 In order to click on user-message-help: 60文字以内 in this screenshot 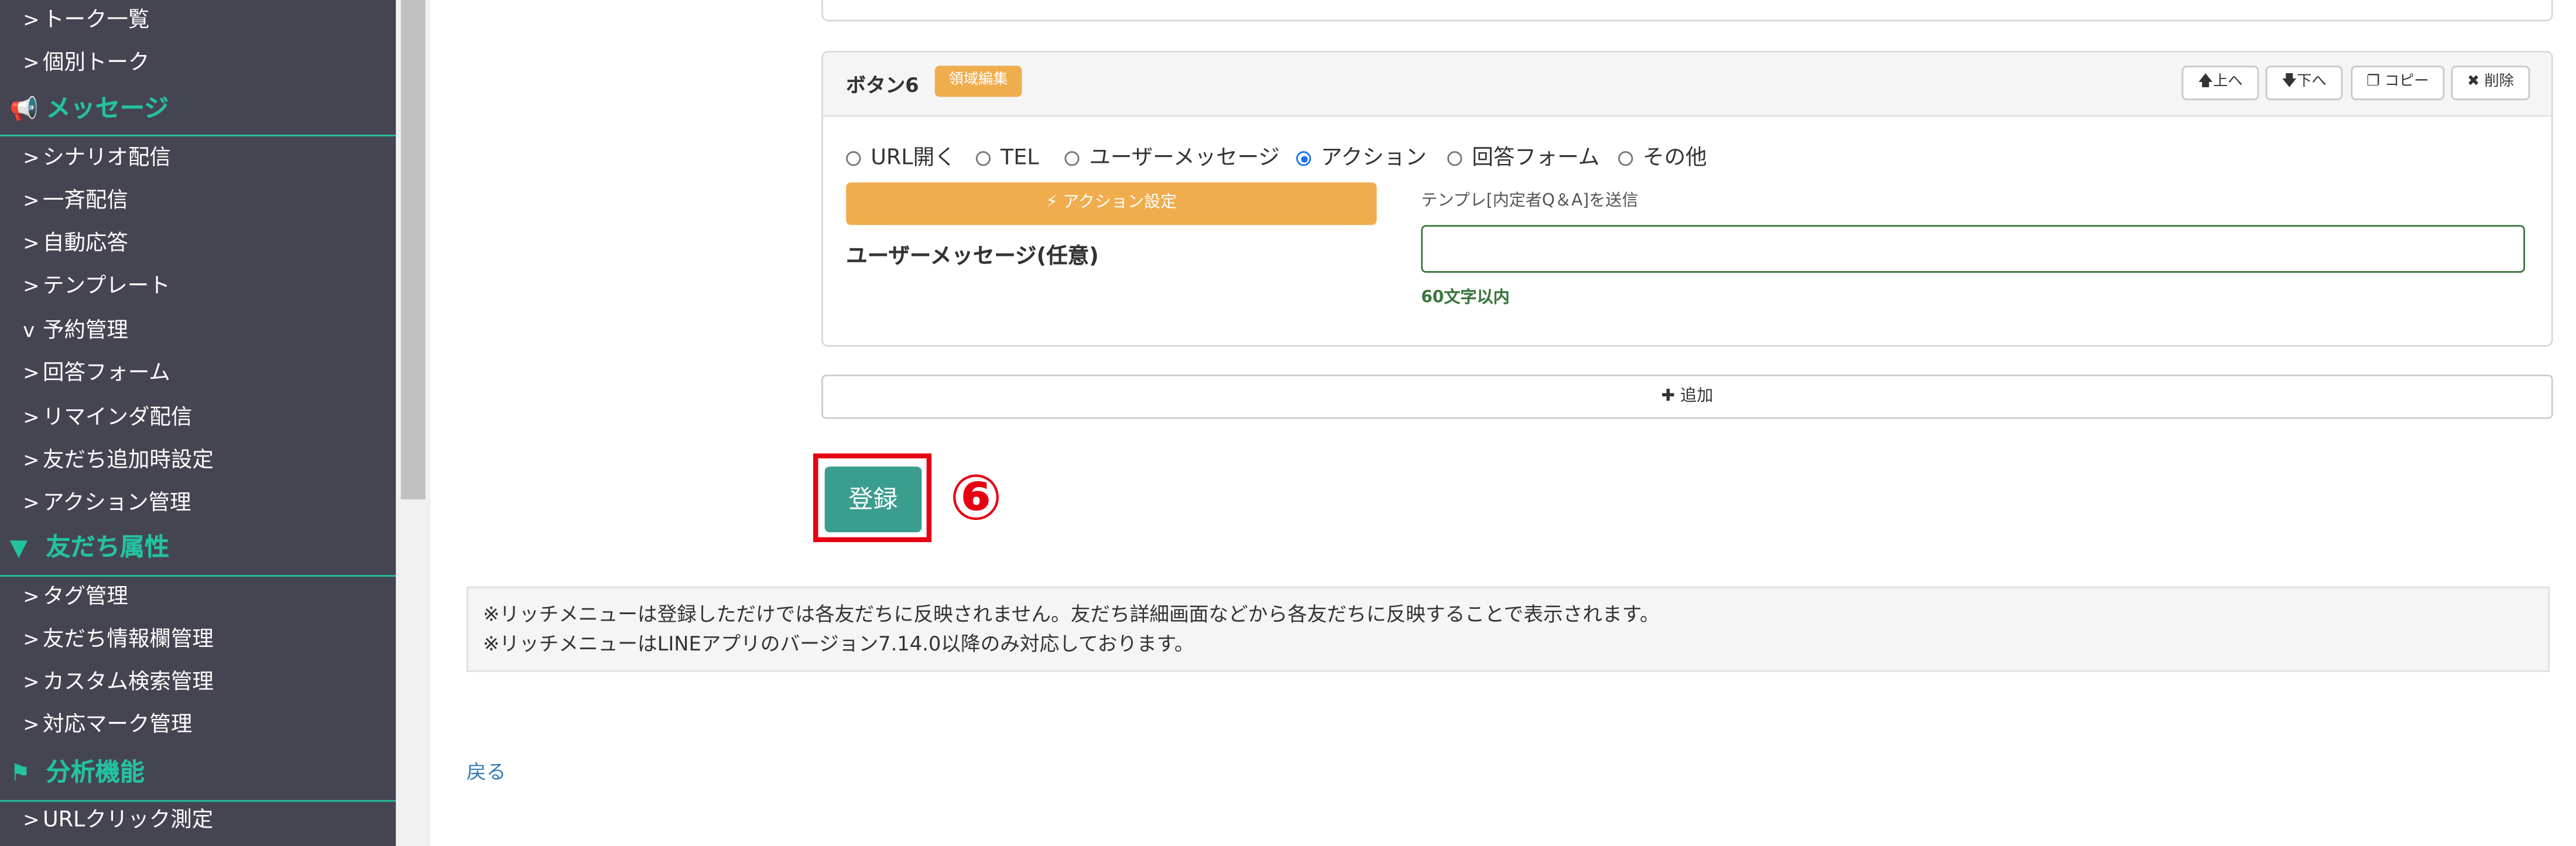, I will do `click(1465, 298)`.